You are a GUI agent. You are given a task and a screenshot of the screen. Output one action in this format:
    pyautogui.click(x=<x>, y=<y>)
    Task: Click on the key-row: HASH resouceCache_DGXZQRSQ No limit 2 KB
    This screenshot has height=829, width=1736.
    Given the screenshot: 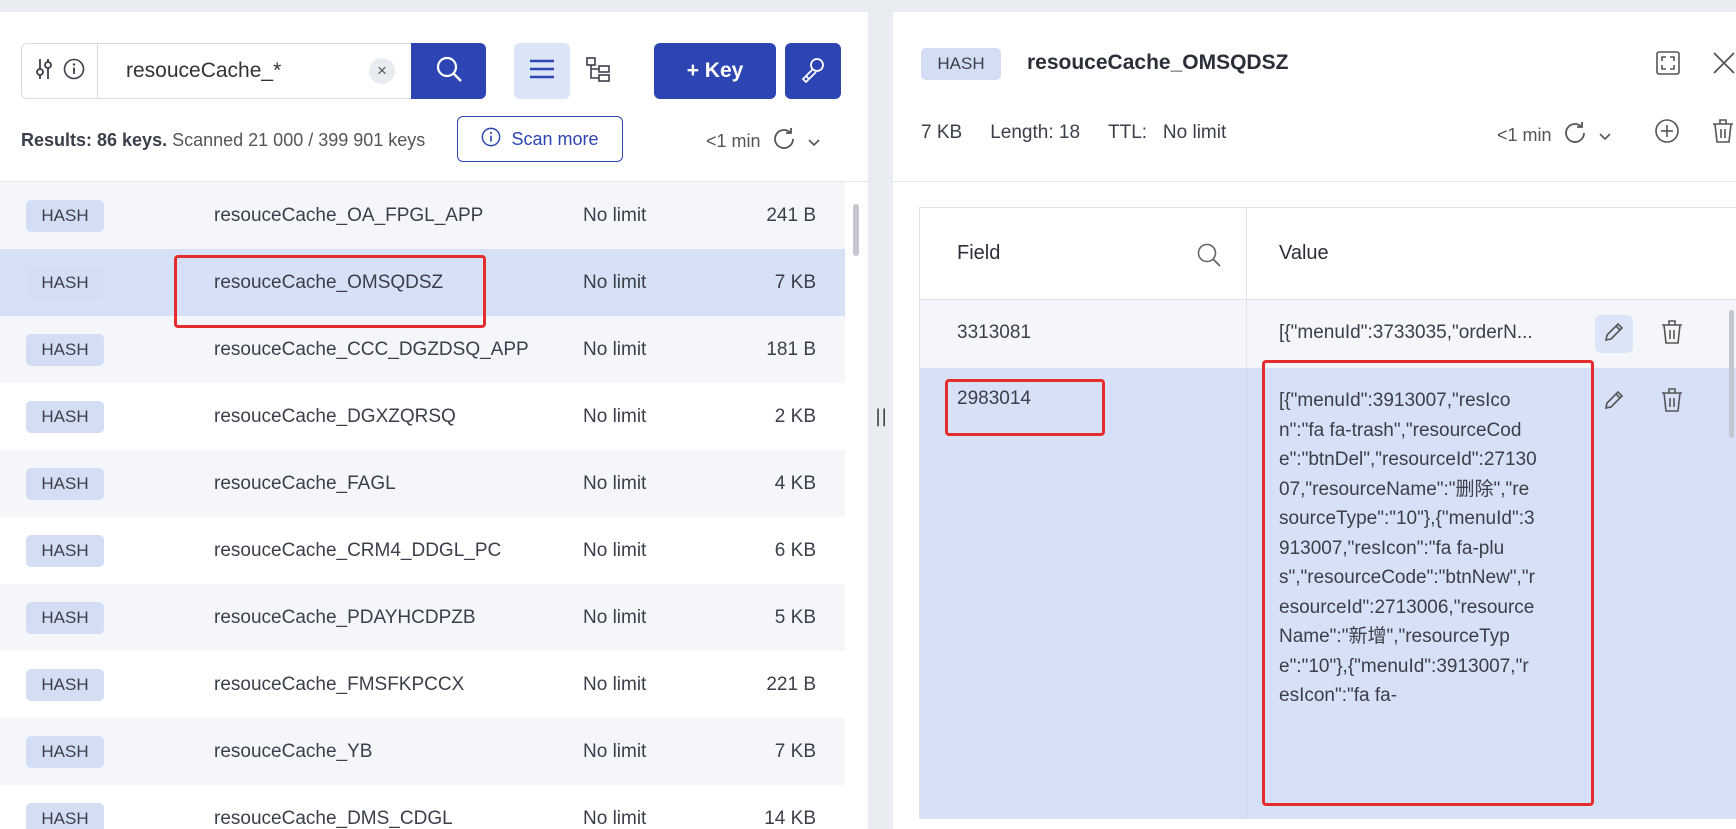 What is the action you would take?
    pyautogui.click(x=422, y=416)
    